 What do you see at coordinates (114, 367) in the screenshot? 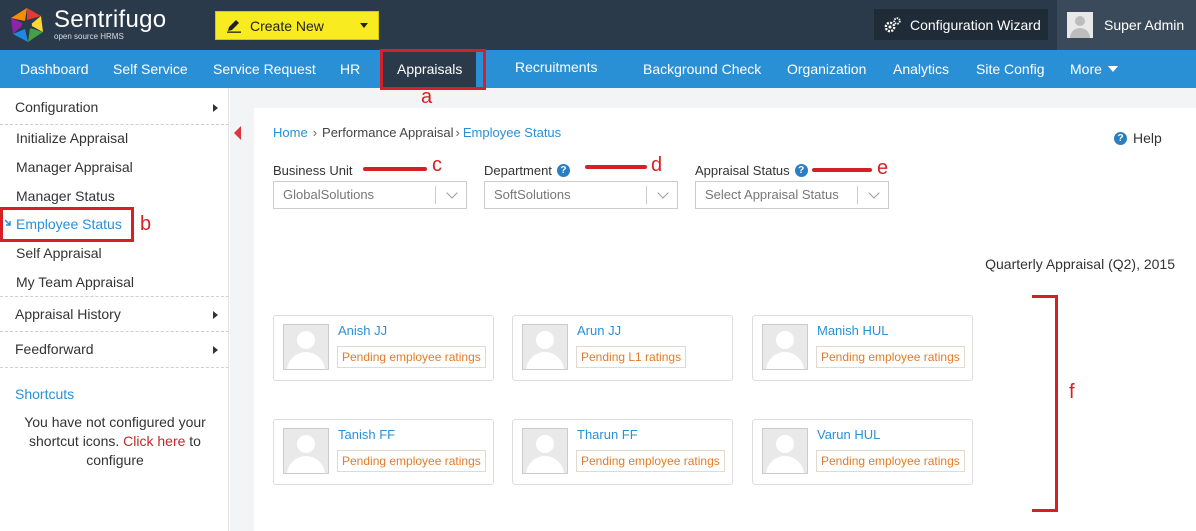
I see `divider` at bounding box center [114, 367].